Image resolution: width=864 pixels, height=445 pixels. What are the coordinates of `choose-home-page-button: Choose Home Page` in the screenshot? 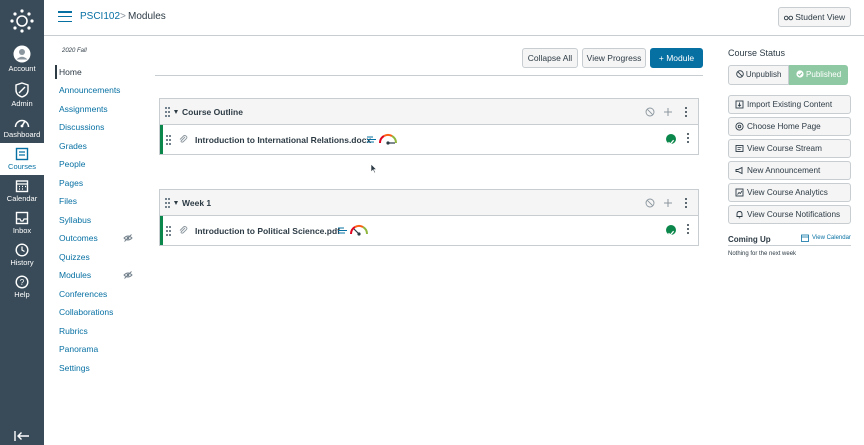 It's located at (789, 126).